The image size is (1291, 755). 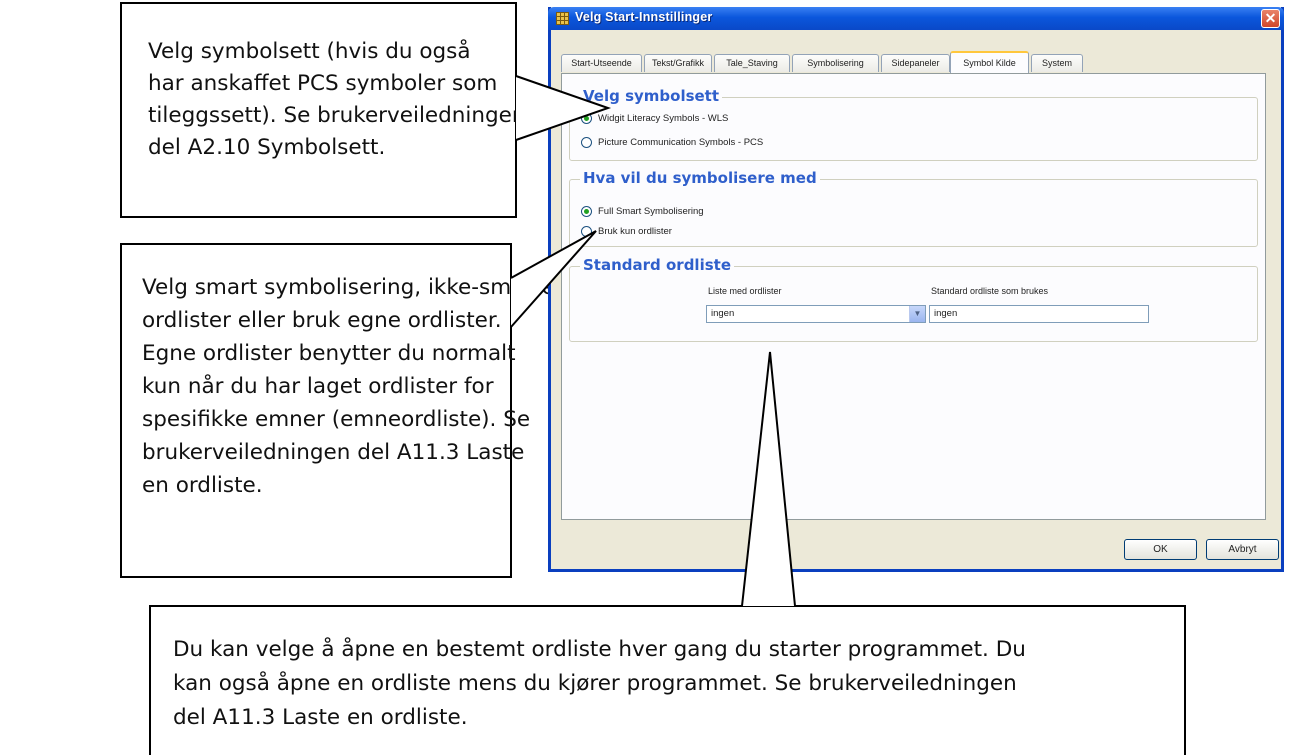 I want to click on group-title: Hva vil du symbolisere med, so click(x=700, y=178).